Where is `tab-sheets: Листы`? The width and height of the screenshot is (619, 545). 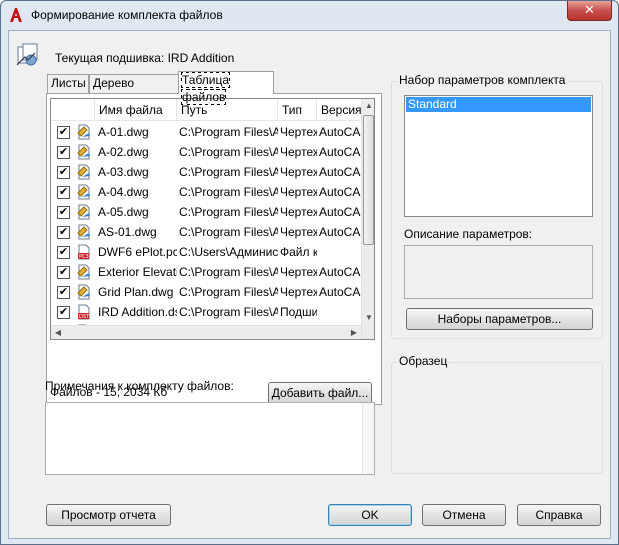 tab-sheets: Листы is located at coordinates (68, 83).